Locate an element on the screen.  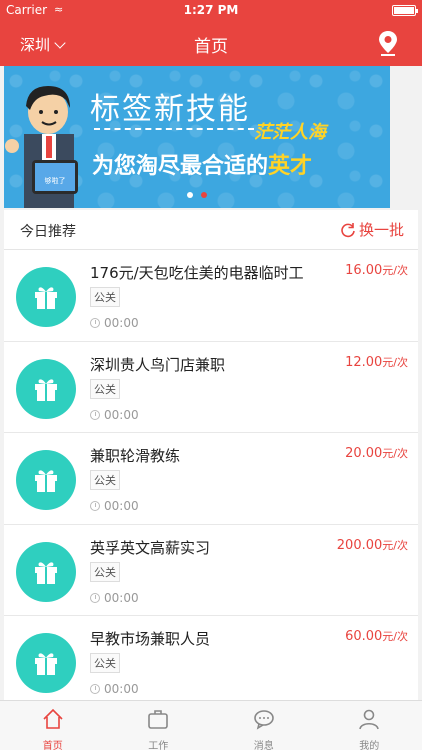
status-bar: Carrier ≈ 1:27 PM is located at coordinates (211, 10).